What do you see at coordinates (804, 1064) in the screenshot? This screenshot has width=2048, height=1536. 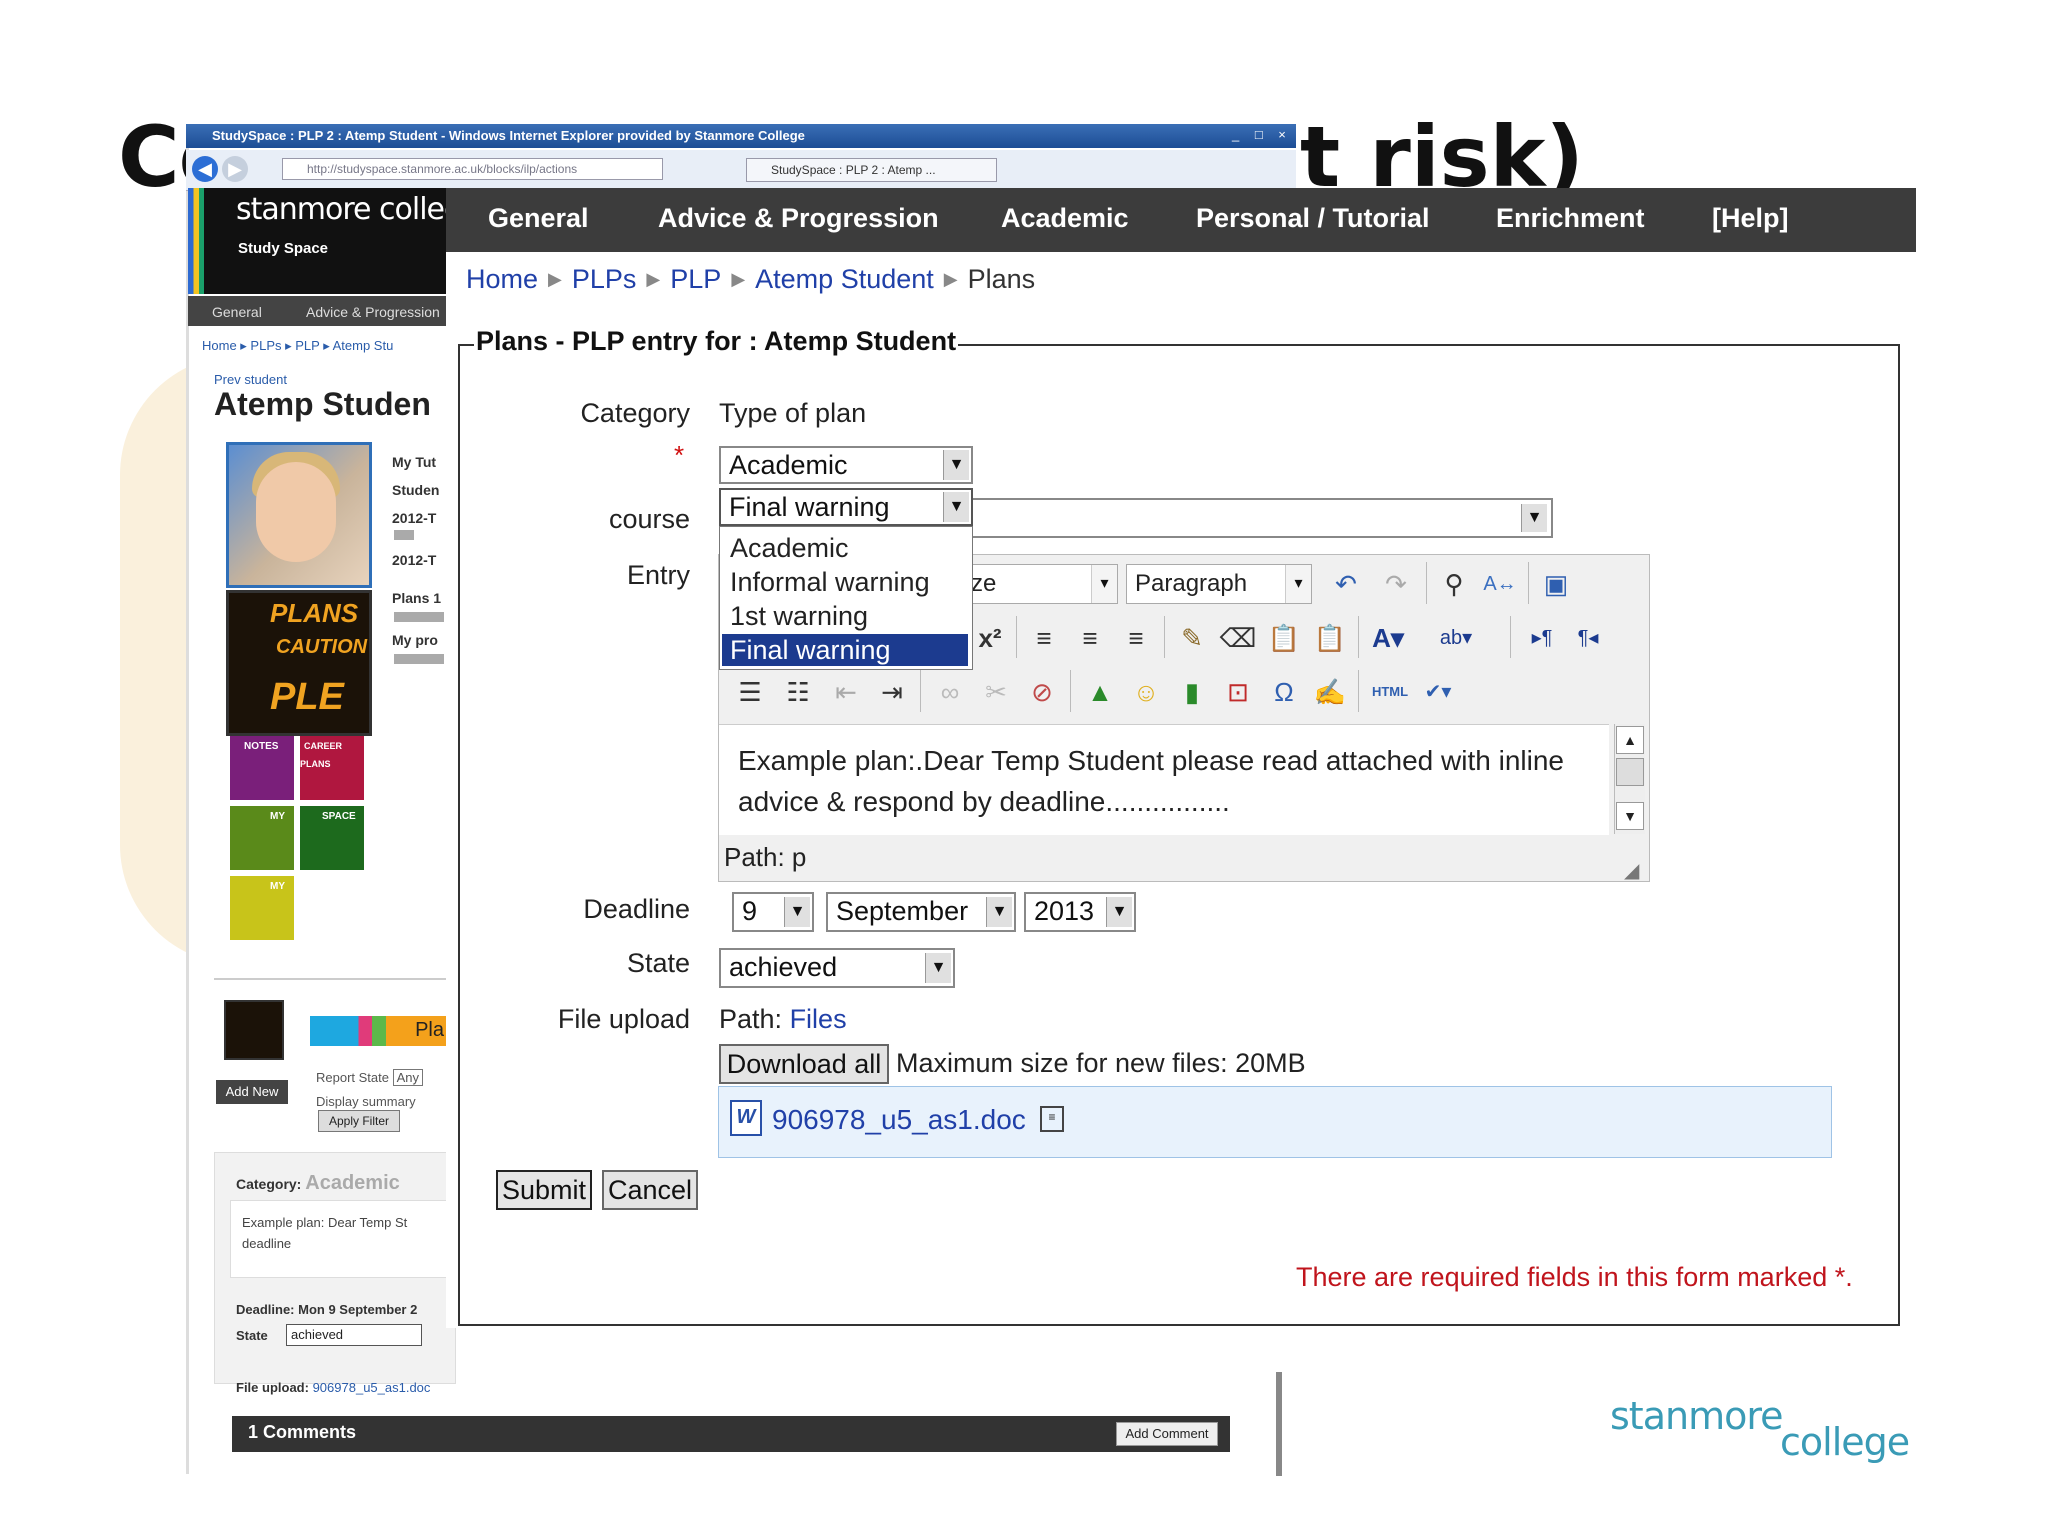 I see `download-all-button: Download all` at bounding box center [804, 1064].